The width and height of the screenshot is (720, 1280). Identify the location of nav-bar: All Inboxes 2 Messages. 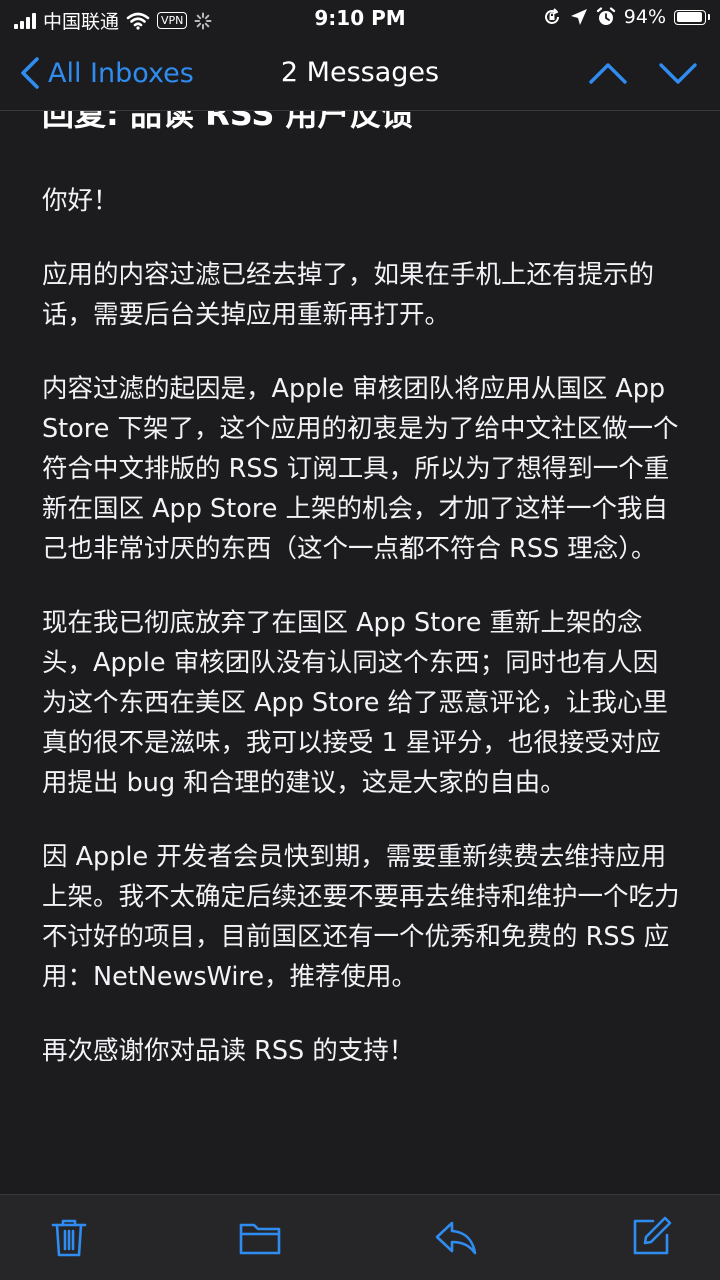
(360, 74).